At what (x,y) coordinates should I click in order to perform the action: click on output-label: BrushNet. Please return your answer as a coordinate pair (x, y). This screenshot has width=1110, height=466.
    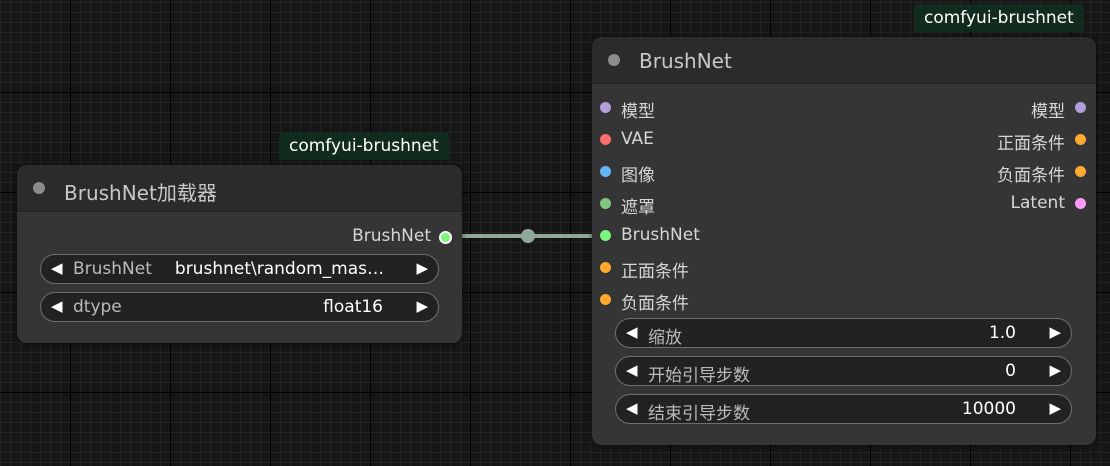
    Looking at the image, I should click on (391, 236).